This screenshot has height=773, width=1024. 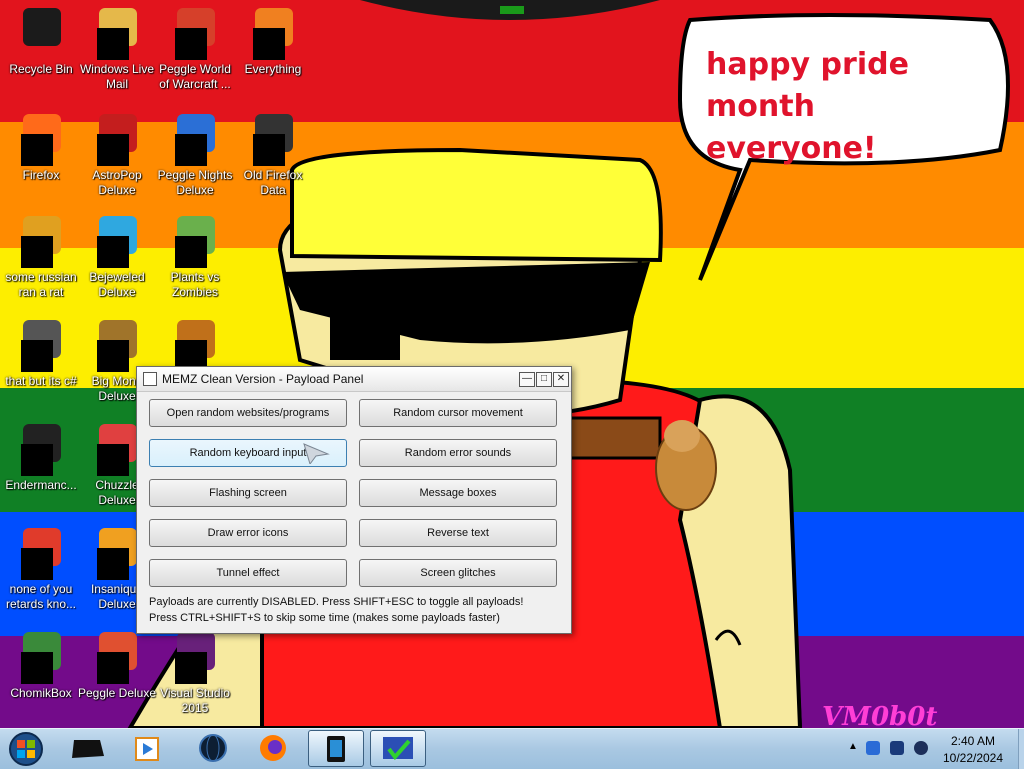 What do you see at coordinates (41, 284) in the screenshot?
I see `desktop-icon-label: some russian ran a rat` at bounding box center [41, 284].